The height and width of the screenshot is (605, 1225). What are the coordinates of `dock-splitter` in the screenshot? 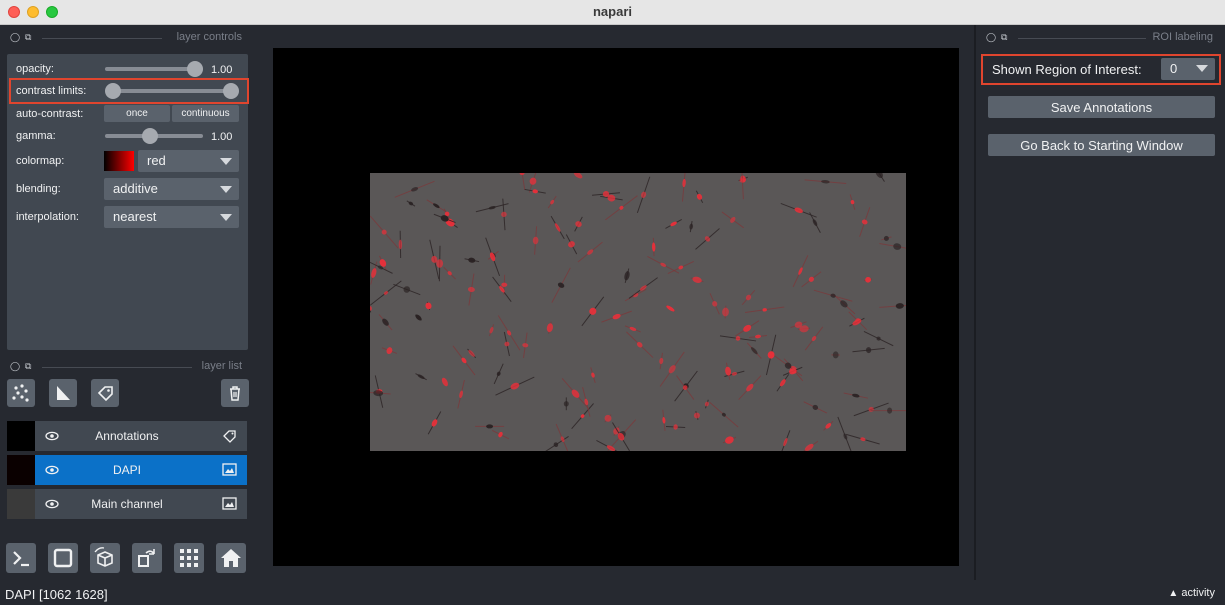 It's located at (975, 302).